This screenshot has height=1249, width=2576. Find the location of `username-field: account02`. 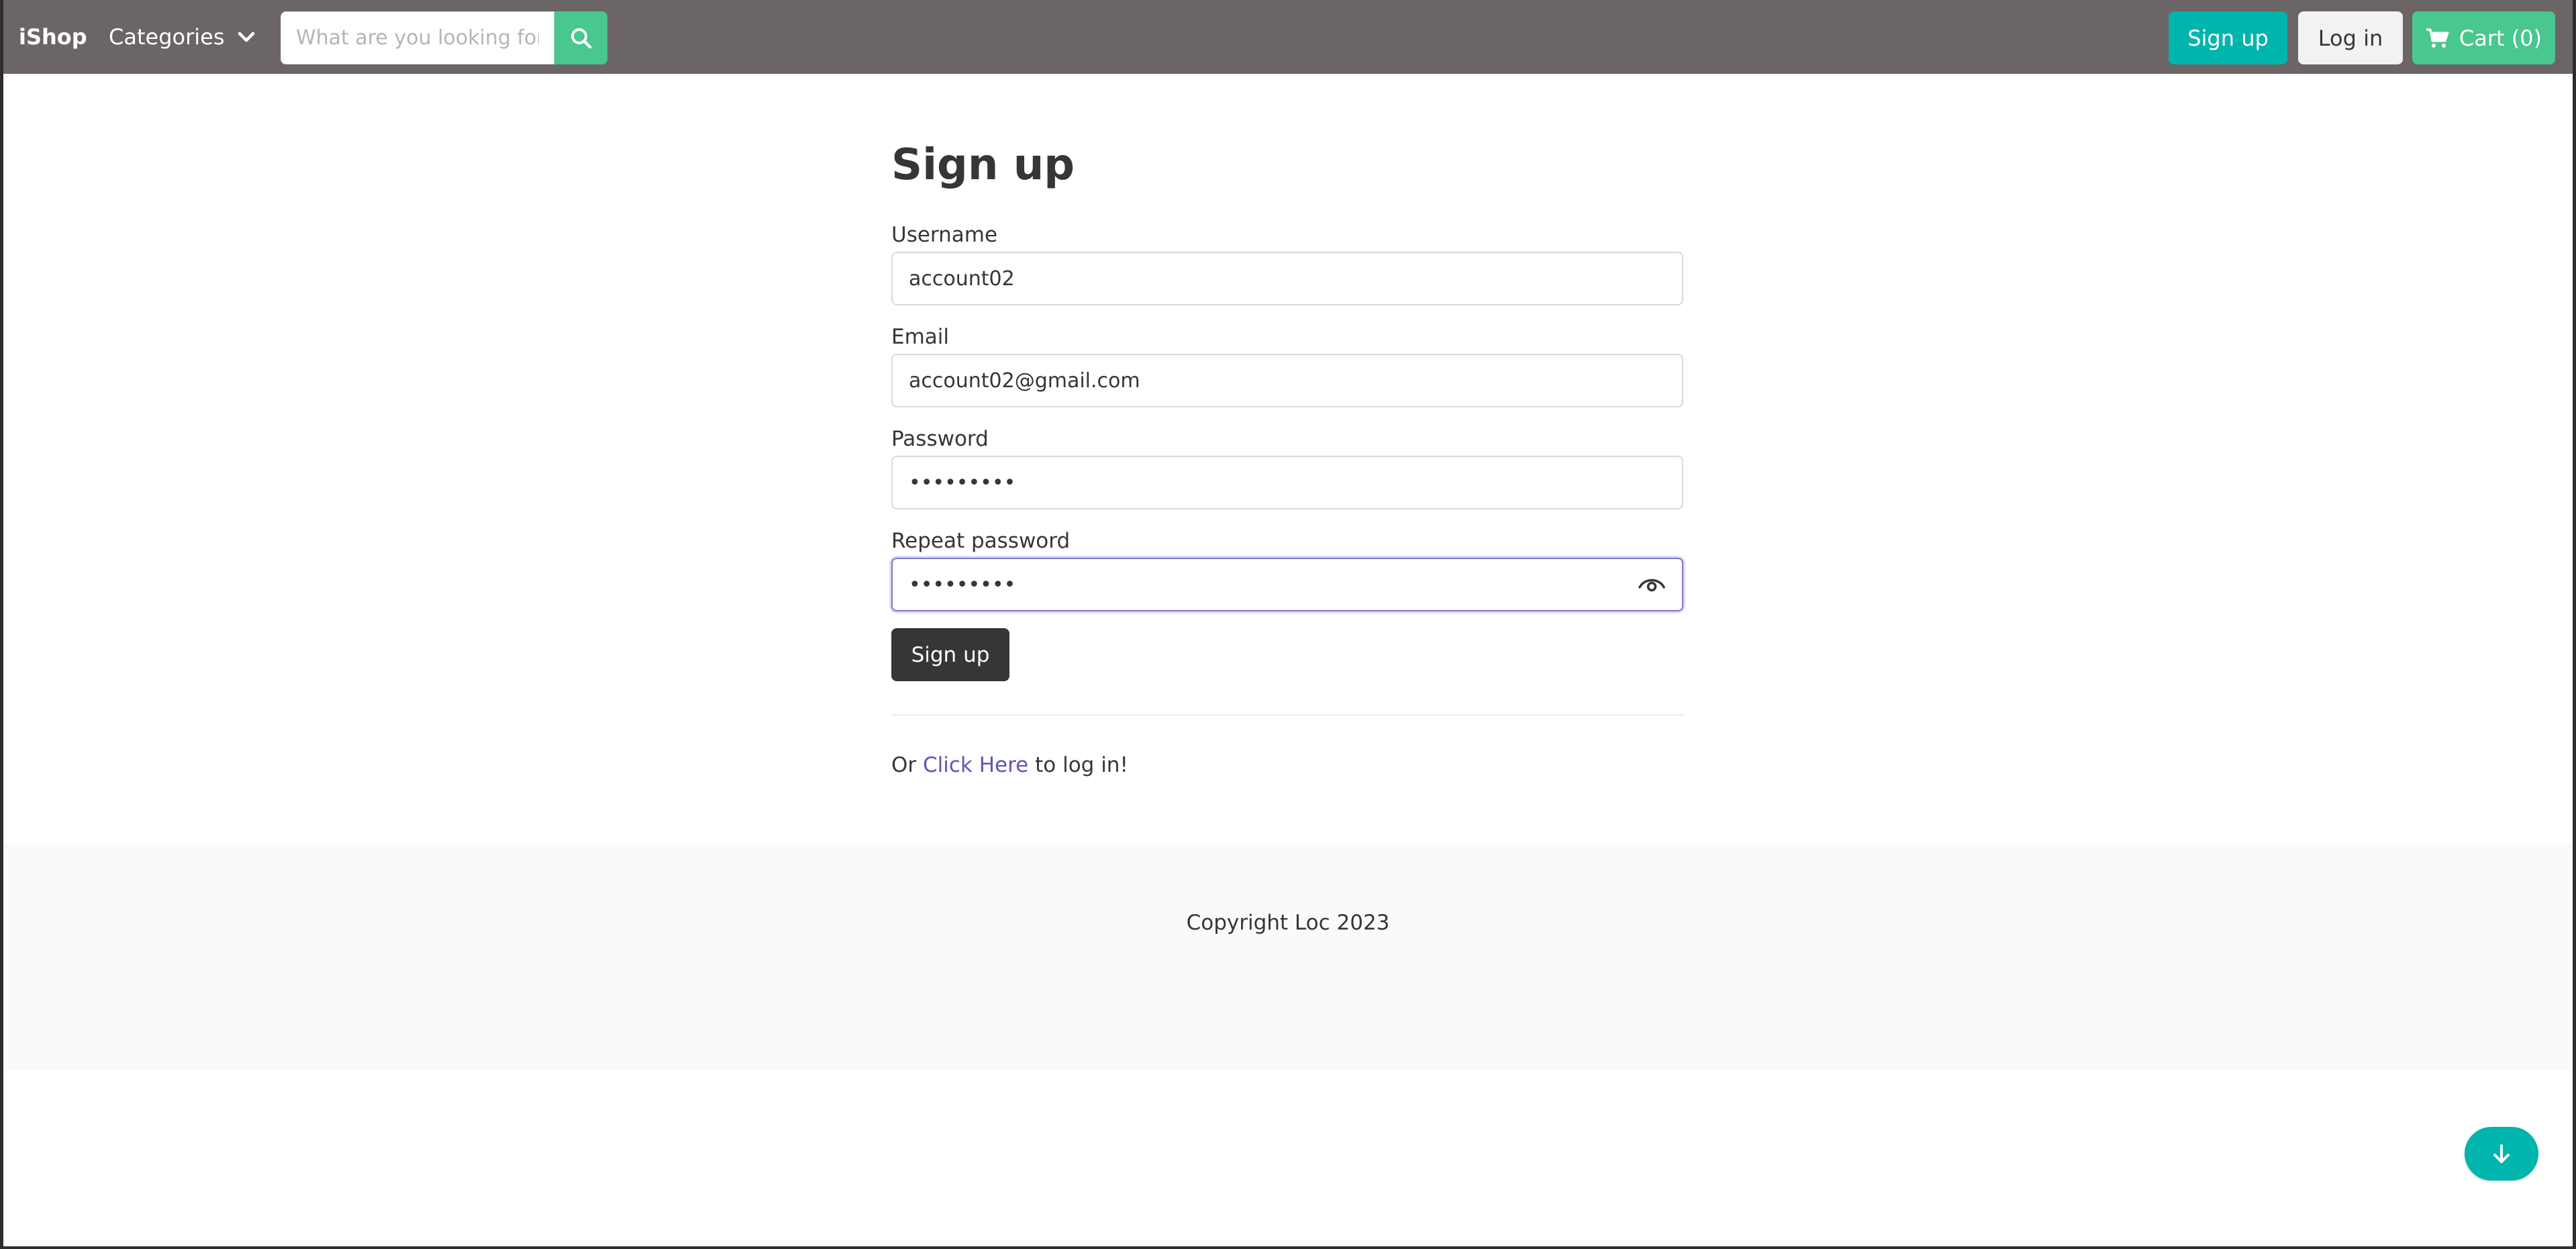

username-field: account02 is located at coordinates (1287, 278).